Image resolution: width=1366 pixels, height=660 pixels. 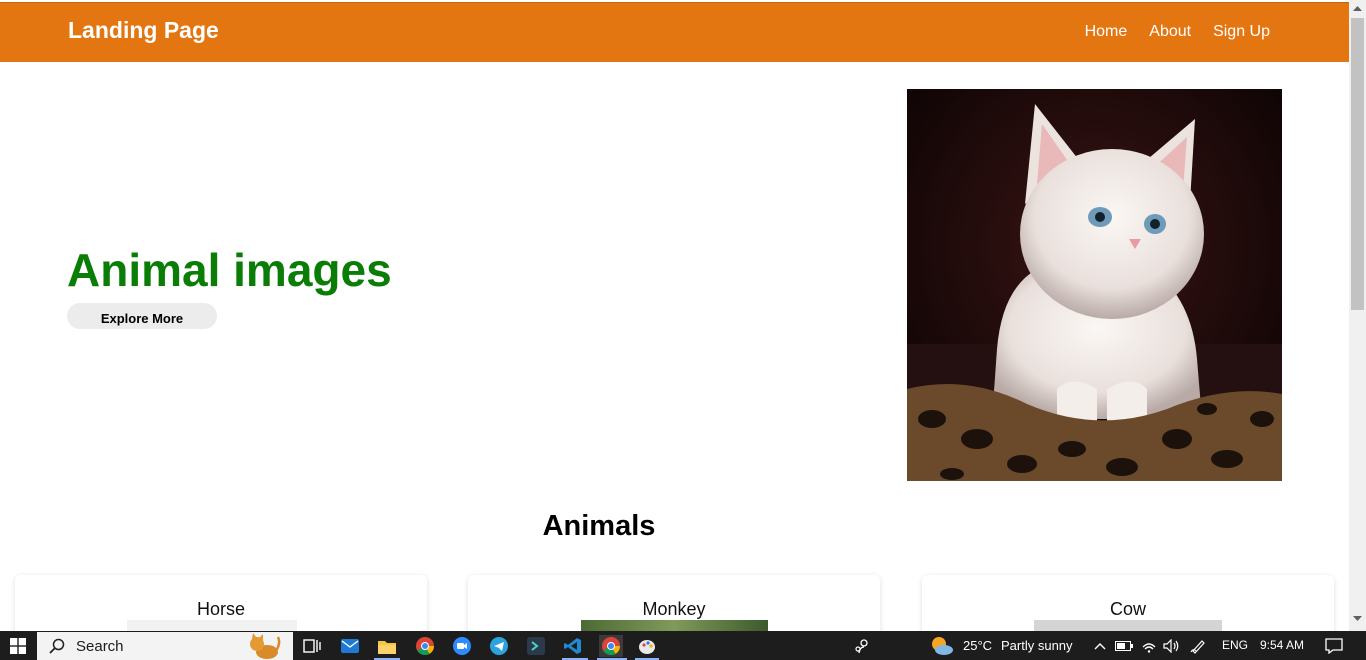 I want to click on volume-icon, so click(x=1172, y=646).